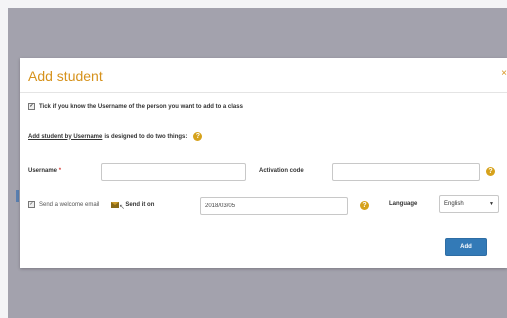 The image size is (507, 318). I want to click on activation-code-input, so click(406, 172).